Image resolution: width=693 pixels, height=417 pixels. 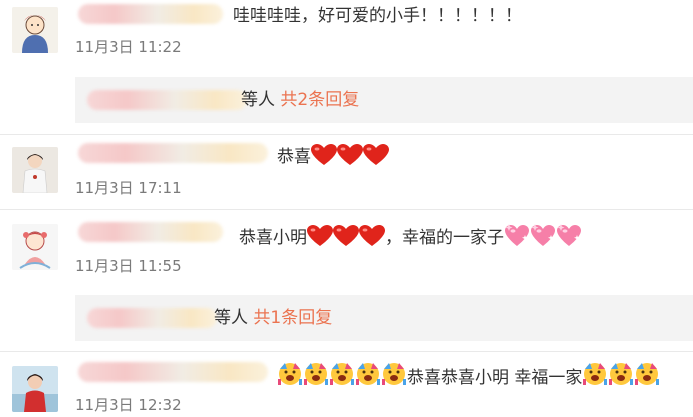 What do you see at coordinates (384, 100) in the screenshot?
I see `reply-summary: 等人 共2条回复` at bounding box center [384, 100].